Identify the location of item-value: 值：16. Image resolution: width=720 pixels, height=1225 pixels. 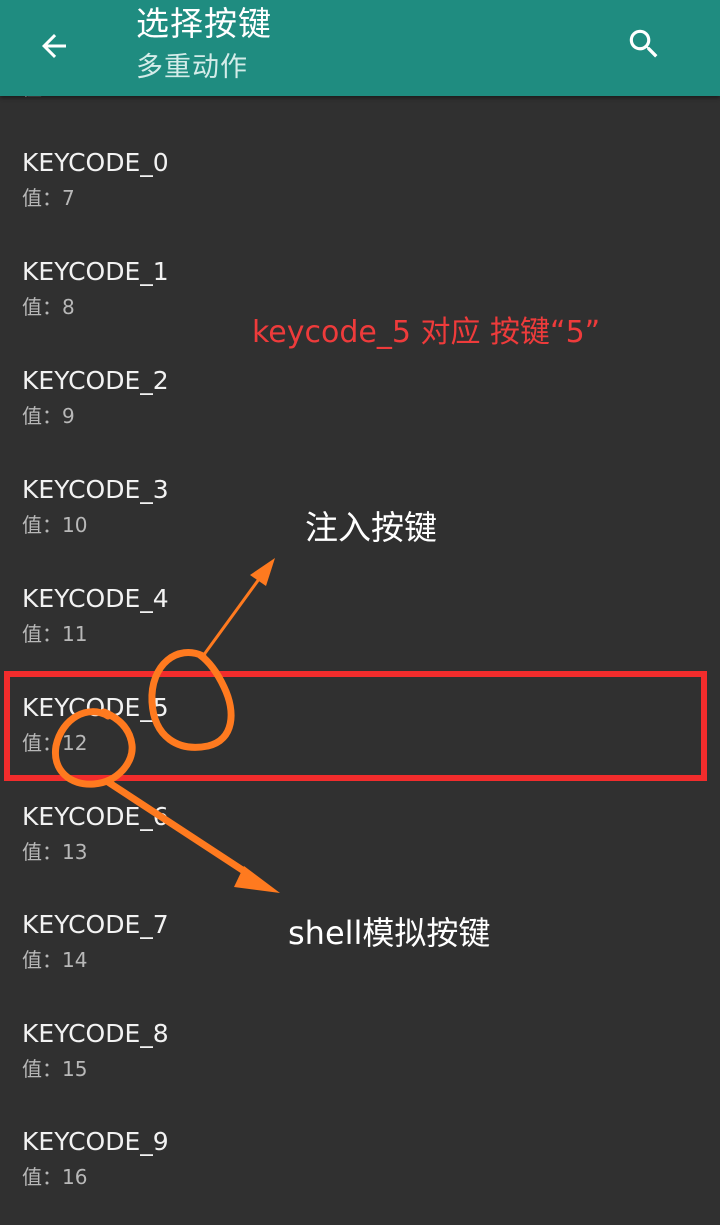
(55, 1177).